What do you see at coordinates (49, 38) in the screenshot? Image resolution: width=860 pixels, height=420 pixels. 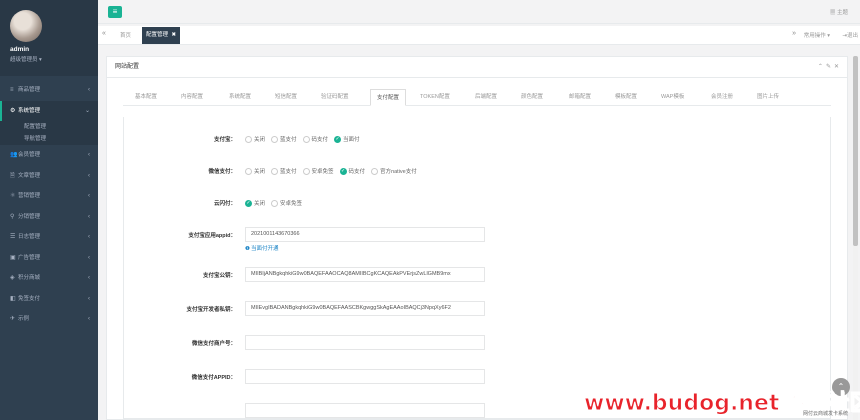 I see `profile-block: admin 超级管理员 ▾` at bounding box center [49, 38].